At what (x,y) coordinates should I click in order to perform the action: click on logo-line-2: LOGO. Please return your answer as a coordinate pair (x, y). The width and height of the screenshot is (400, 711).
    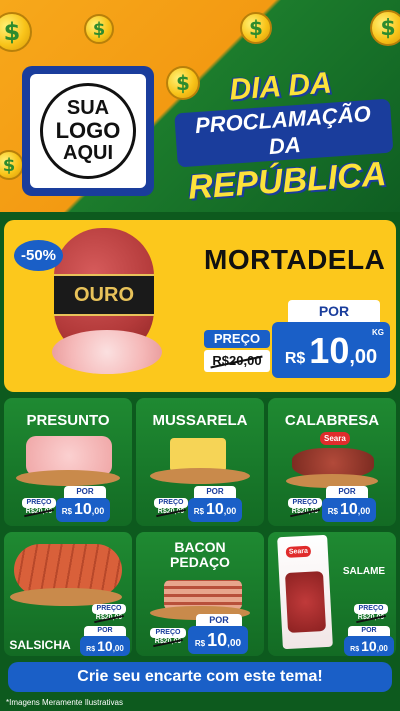
    Looking at the image, I should click on (88, 131).